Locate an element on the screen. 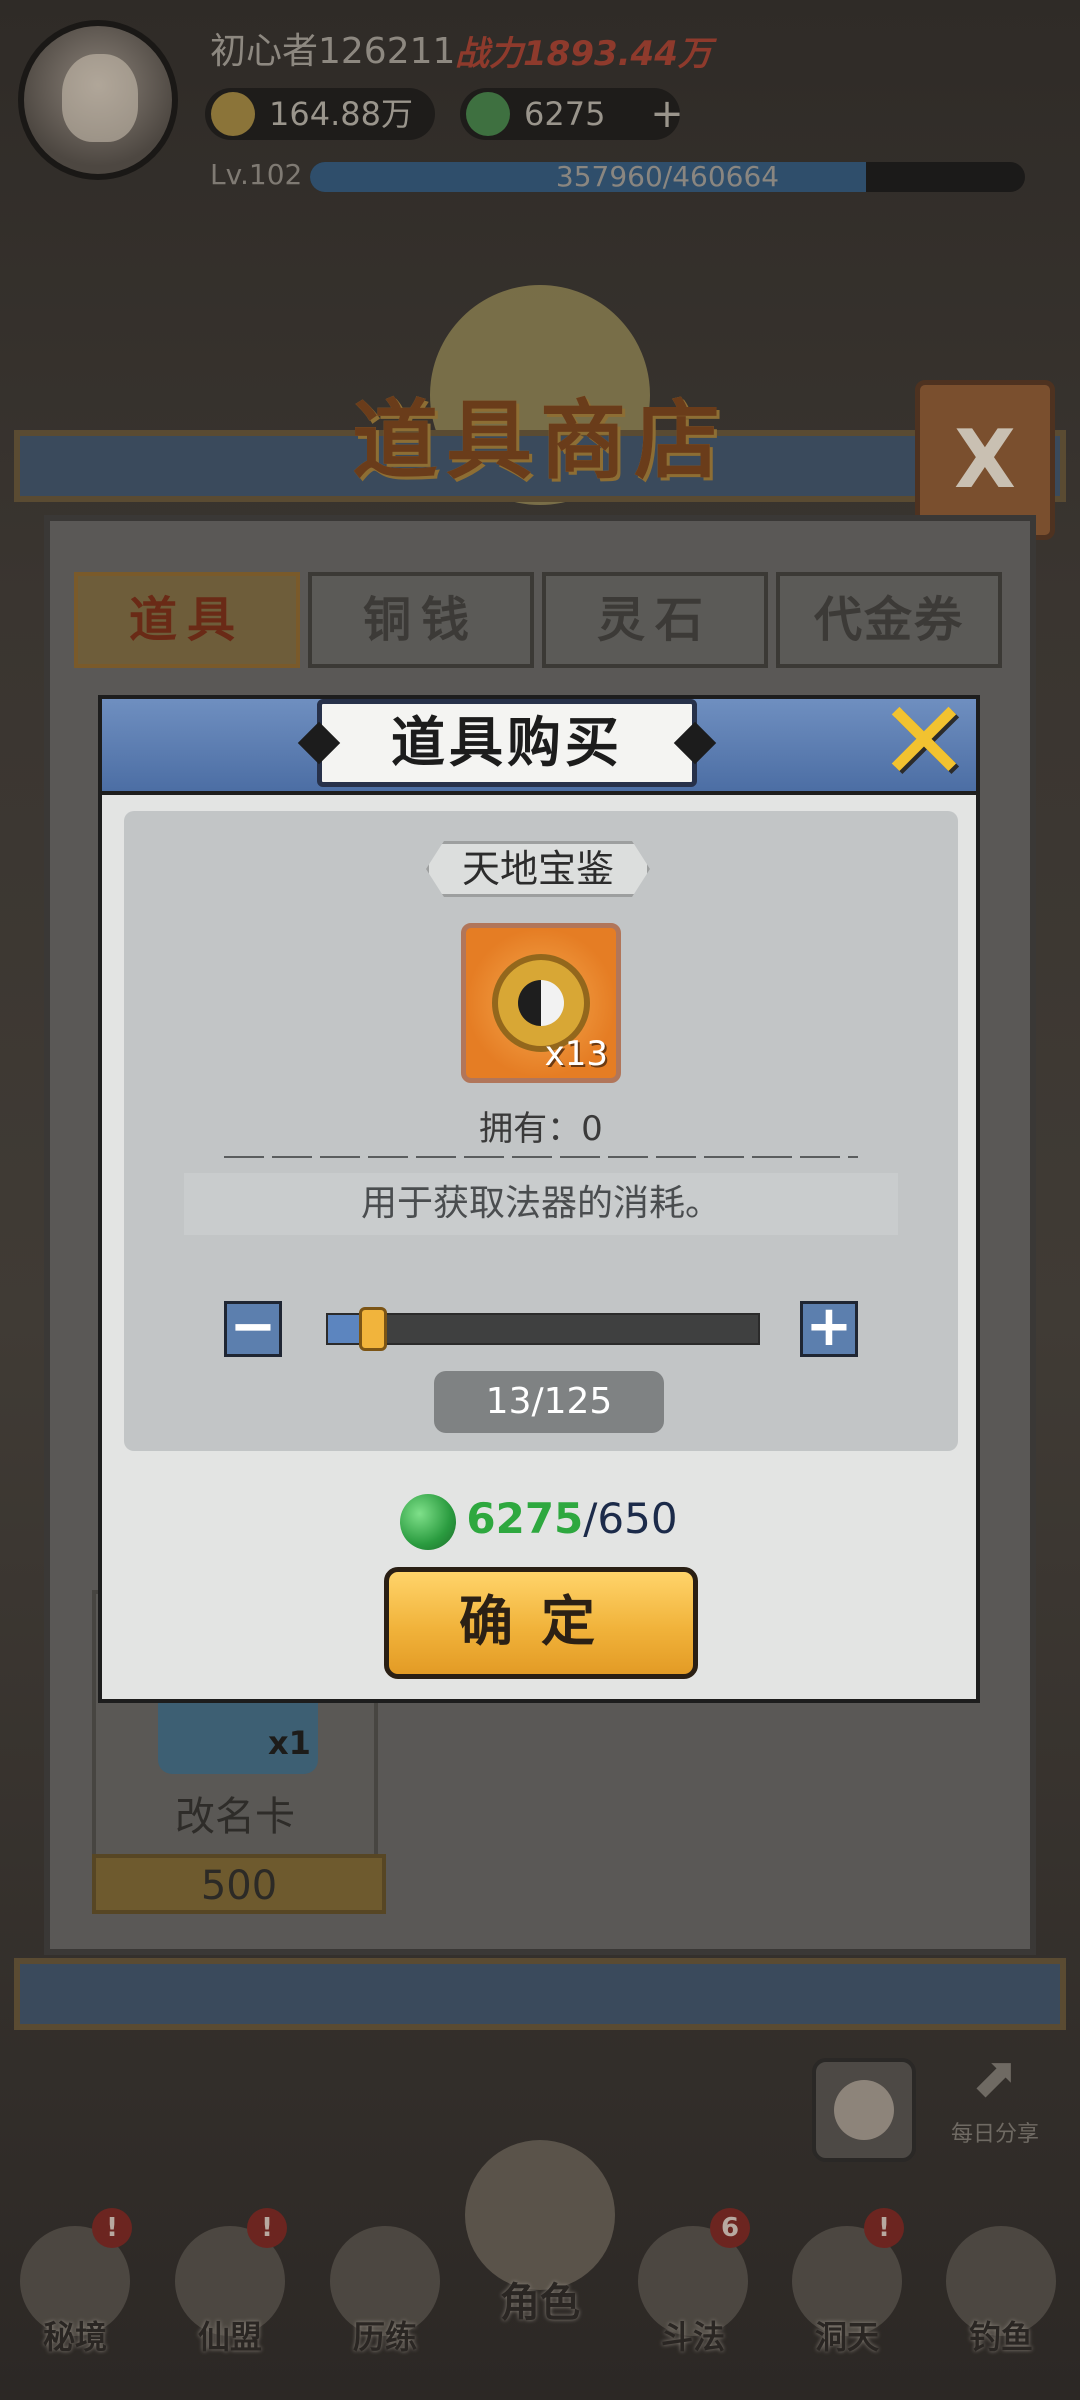 This screenshot has height=2400, width=1080. nav-cave-heaven: ! 洞天 is located at coordinates (847, 2300).